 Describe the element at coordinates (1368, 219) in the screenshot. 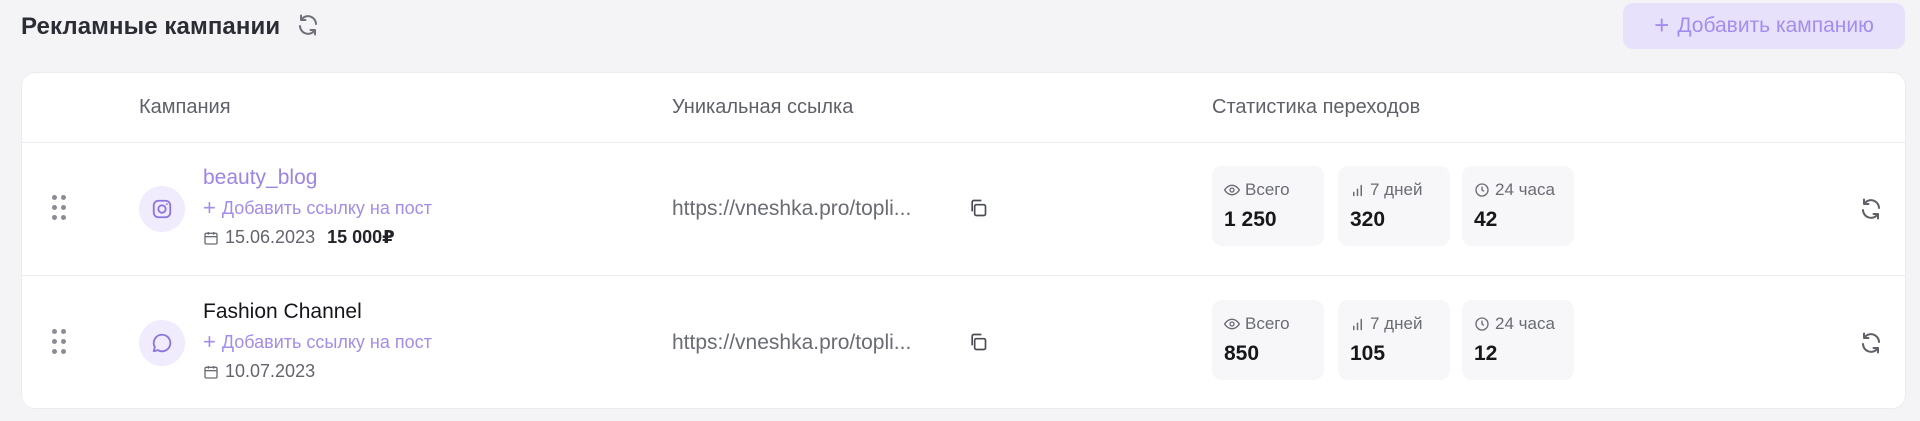

I see `stat-value: 320` at that location.